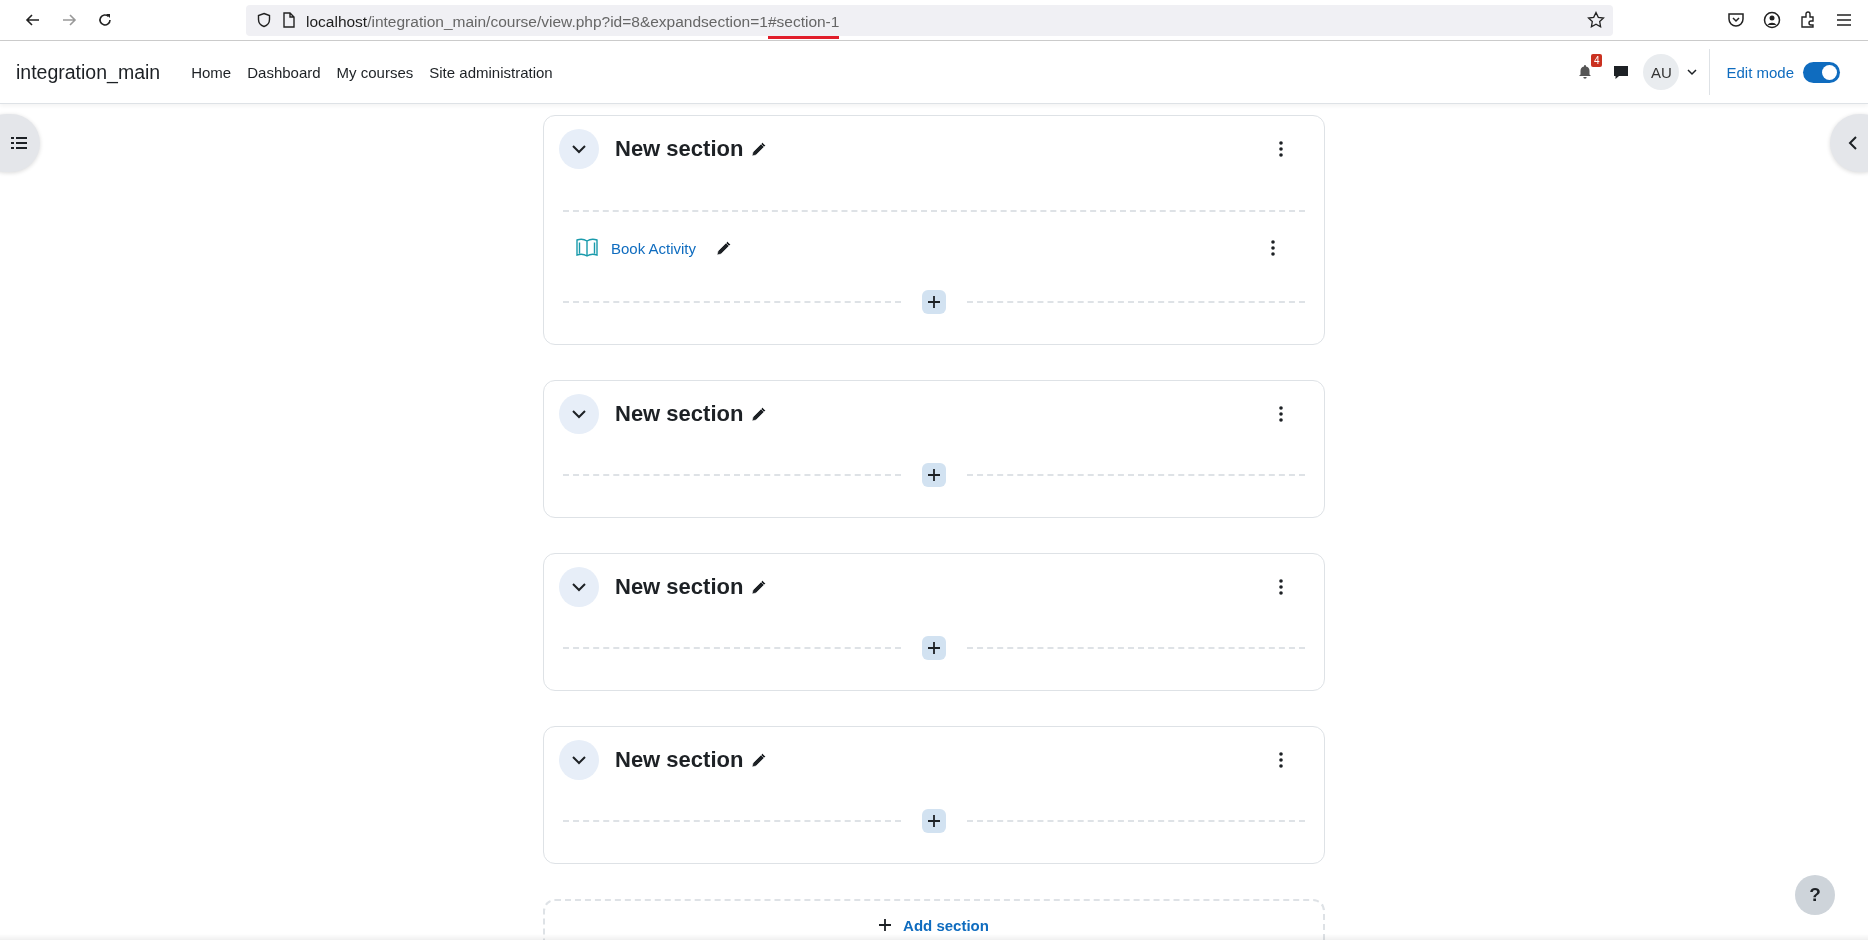 This screenshot has height=940, width=1868. I want to click on bookmark-star-icon, so click(1596, 20).